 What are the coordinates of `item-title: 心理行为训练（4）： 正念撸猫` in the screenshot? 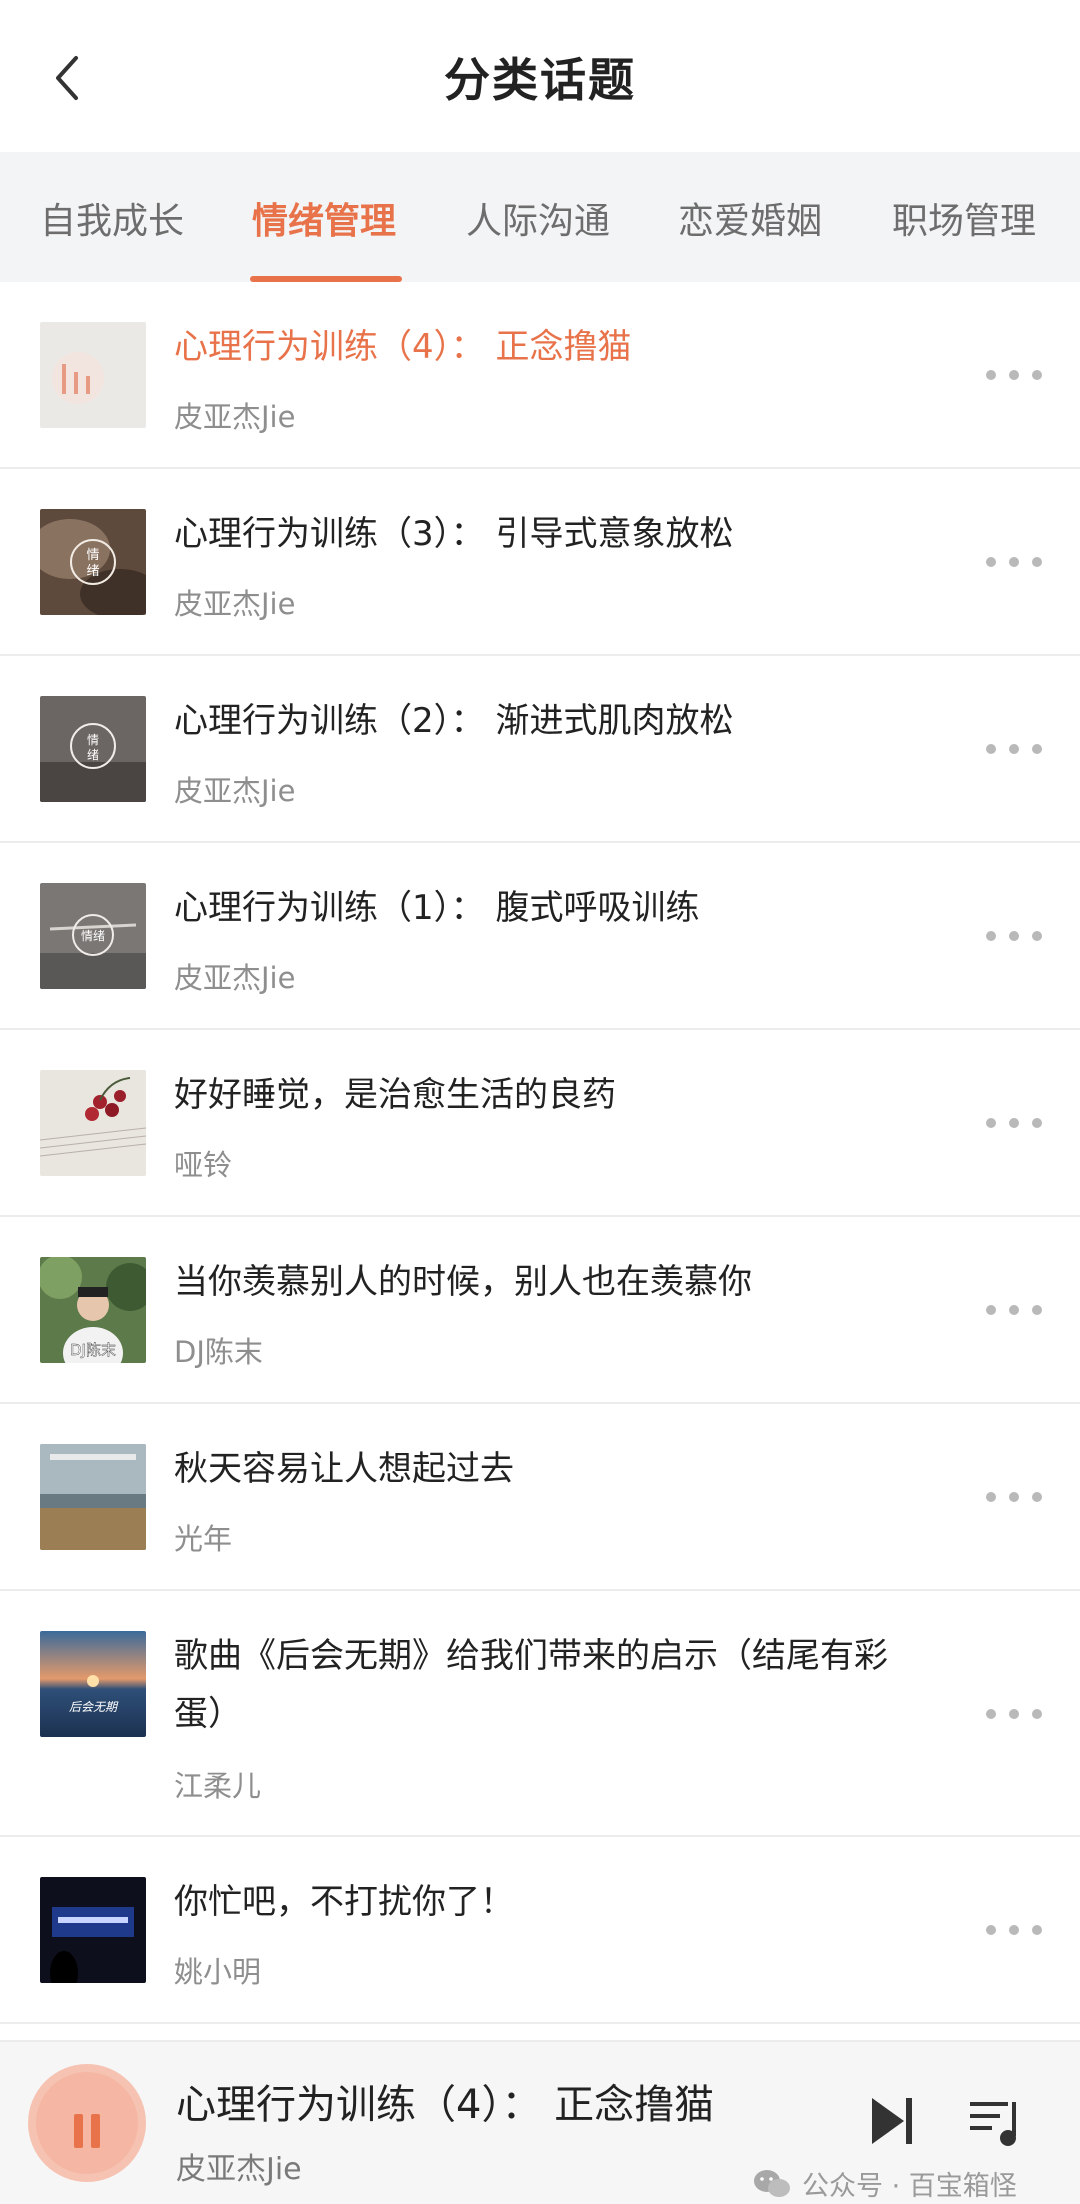 It's located at (403, 347).